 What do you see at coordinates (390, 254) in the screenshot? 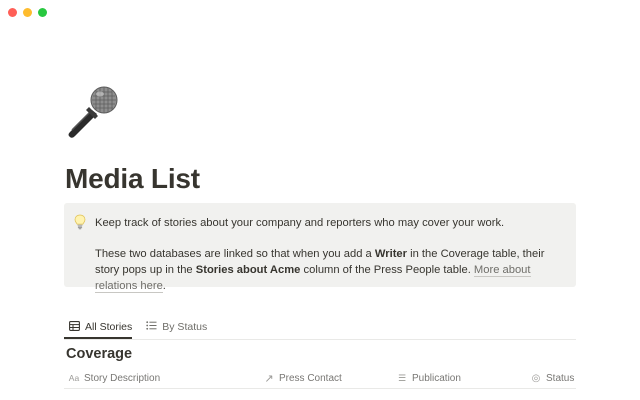
I see `writer-bold-text: Writer` at bounding box center [390, 254].